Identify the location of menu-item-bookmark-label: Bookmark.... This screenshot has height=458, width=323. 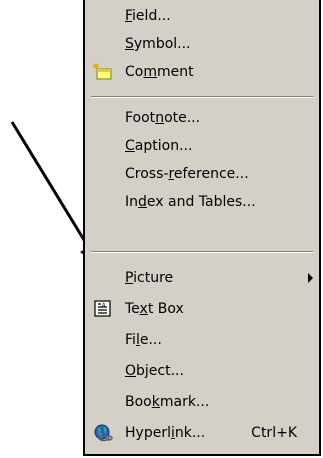
(167, 402).